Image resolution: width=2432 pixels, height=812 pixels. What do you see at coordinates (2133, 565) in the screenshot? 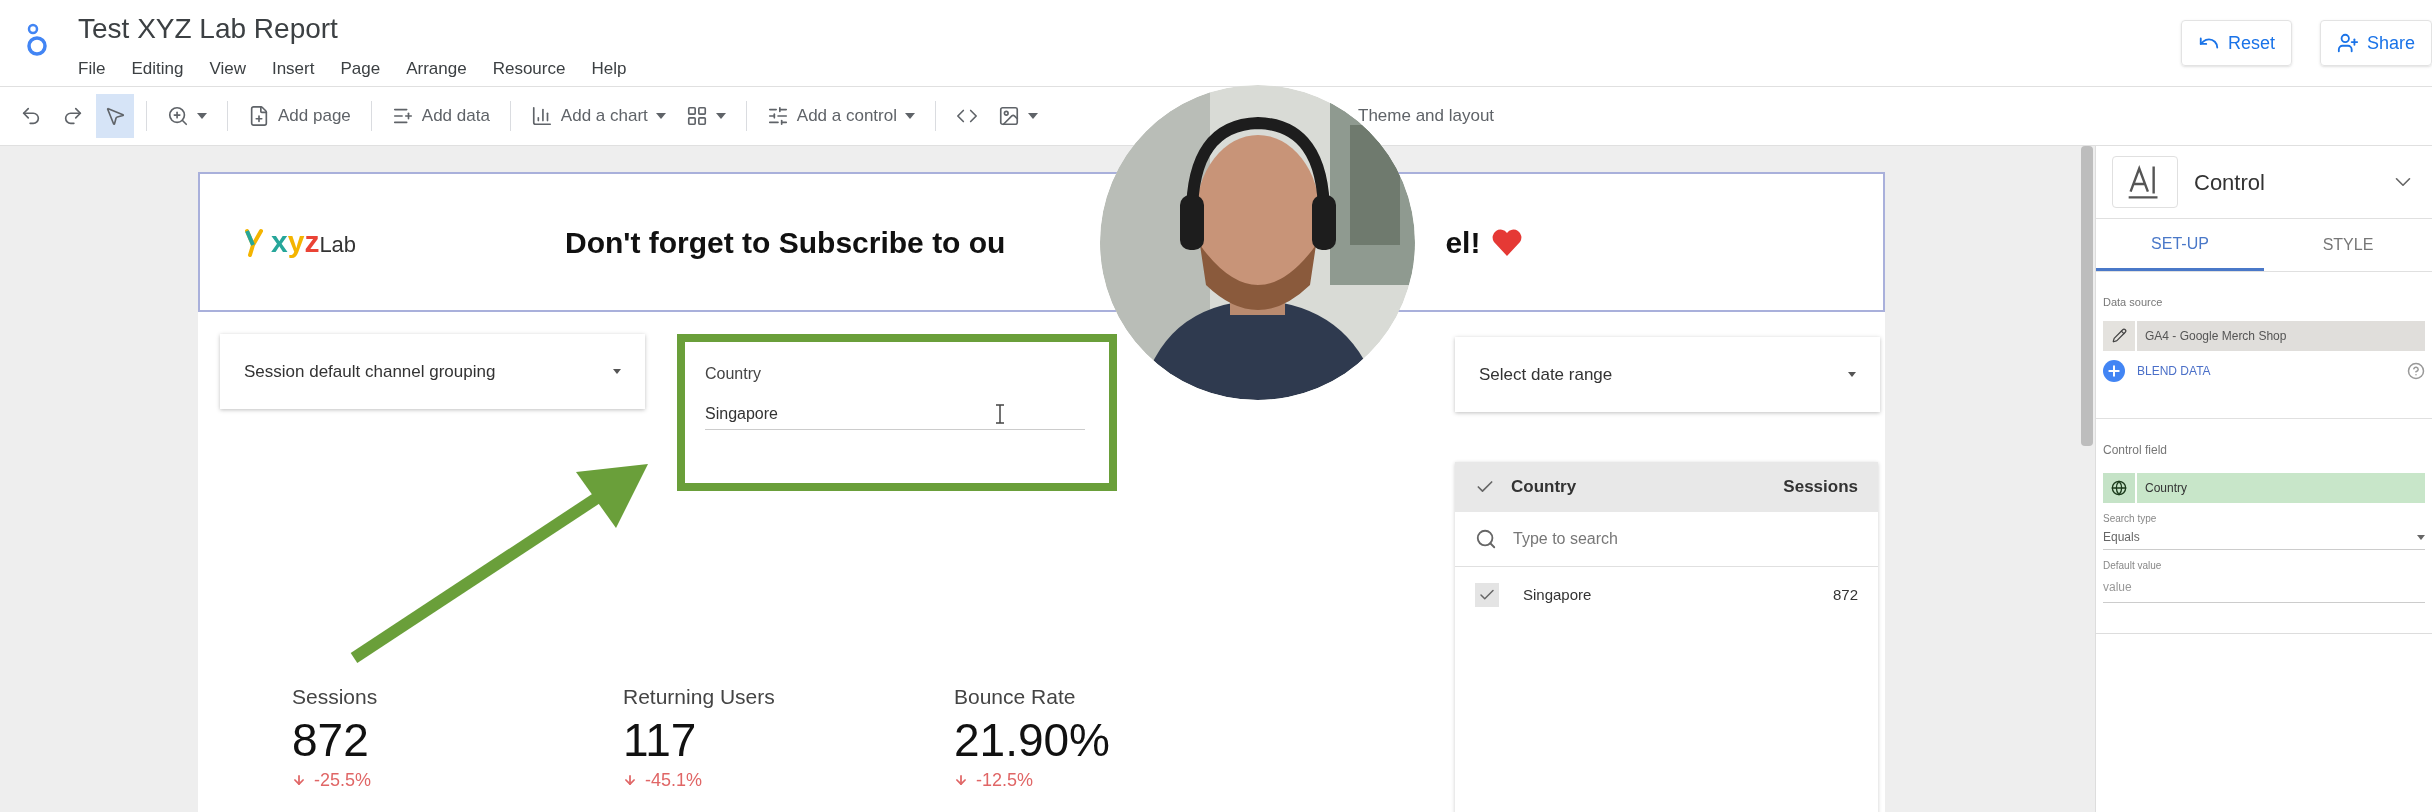
I see `field-label: Default value` at bounding box center [2133, 565].